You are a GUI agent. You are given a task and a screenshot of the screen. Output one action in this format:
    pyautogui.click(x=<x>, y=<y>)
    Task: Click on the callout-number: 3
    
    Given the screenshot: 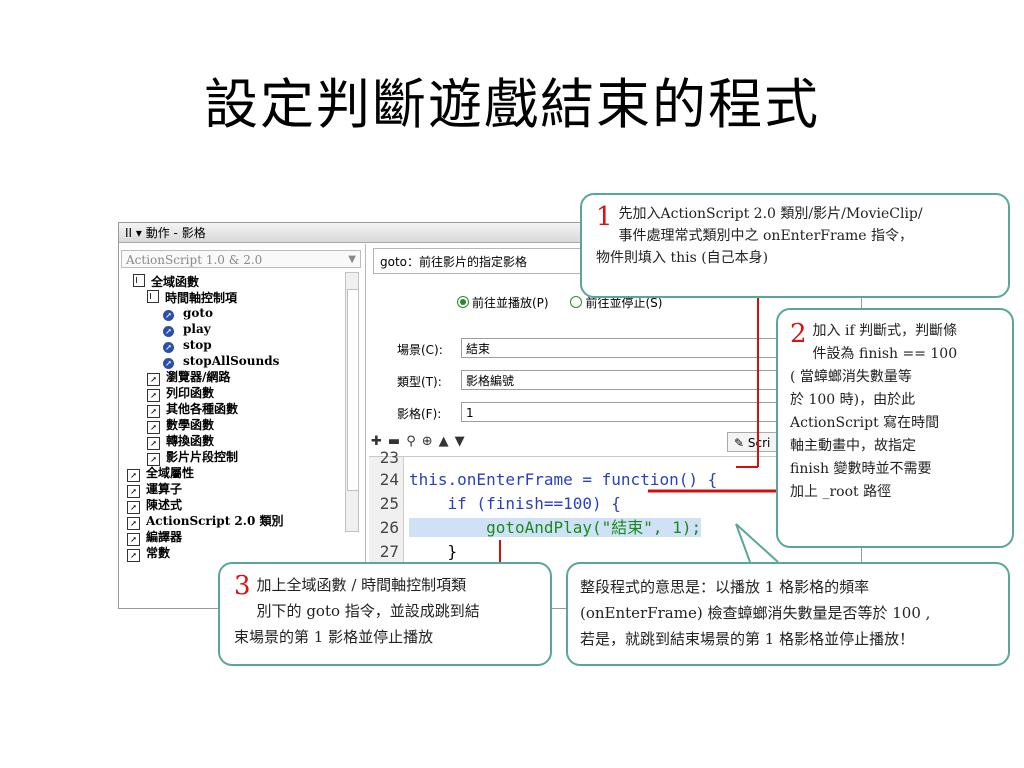 What is the action you would take?
    pyautogui.click(x=242, y=586)
    